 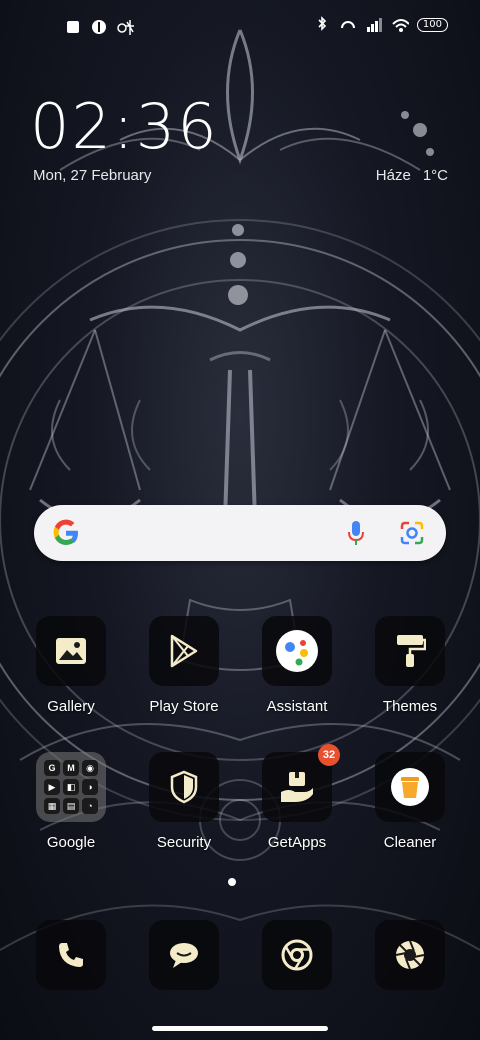 I want to click on app-label: GetApps, so click(x=297, y=842).